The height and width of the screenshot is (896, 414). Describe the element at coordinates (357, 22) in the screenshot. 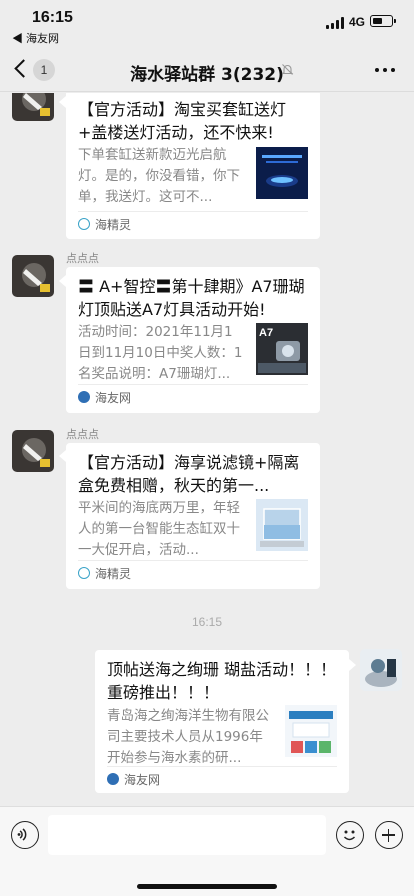

I see `network-type: 4G` at that location.